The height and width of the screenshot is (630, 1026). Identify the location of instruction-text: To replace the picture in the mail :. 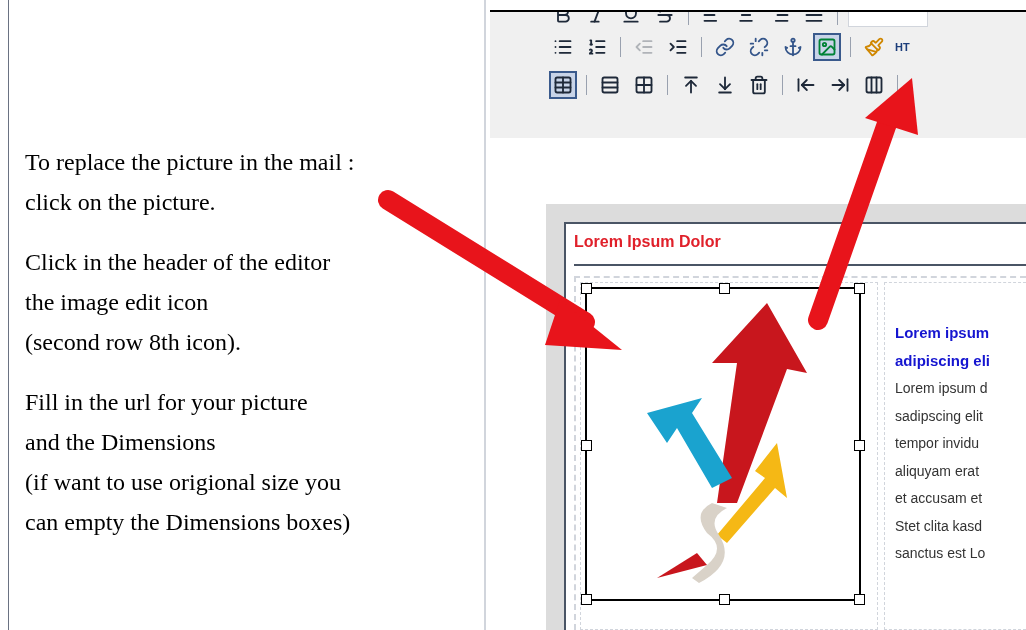
(190, 162).